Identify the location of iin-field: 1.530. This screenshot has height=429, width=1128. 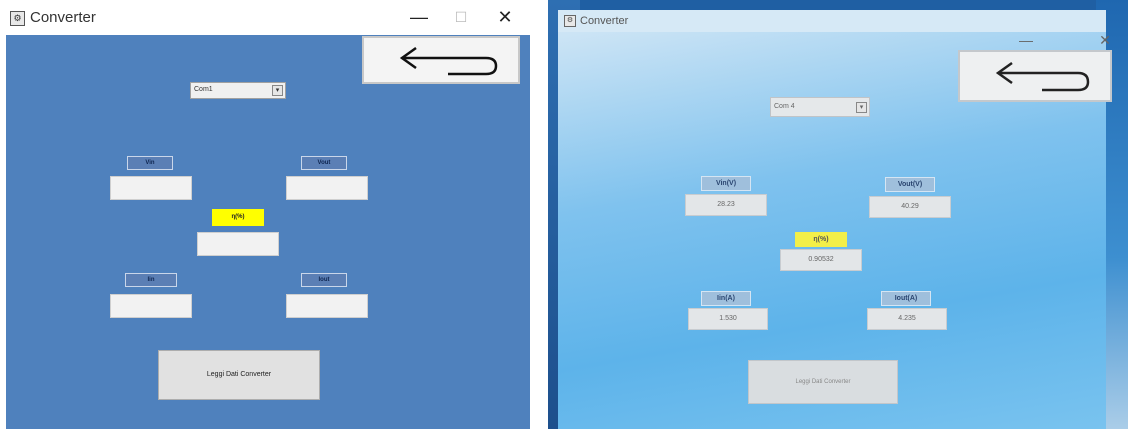
(728, 319).